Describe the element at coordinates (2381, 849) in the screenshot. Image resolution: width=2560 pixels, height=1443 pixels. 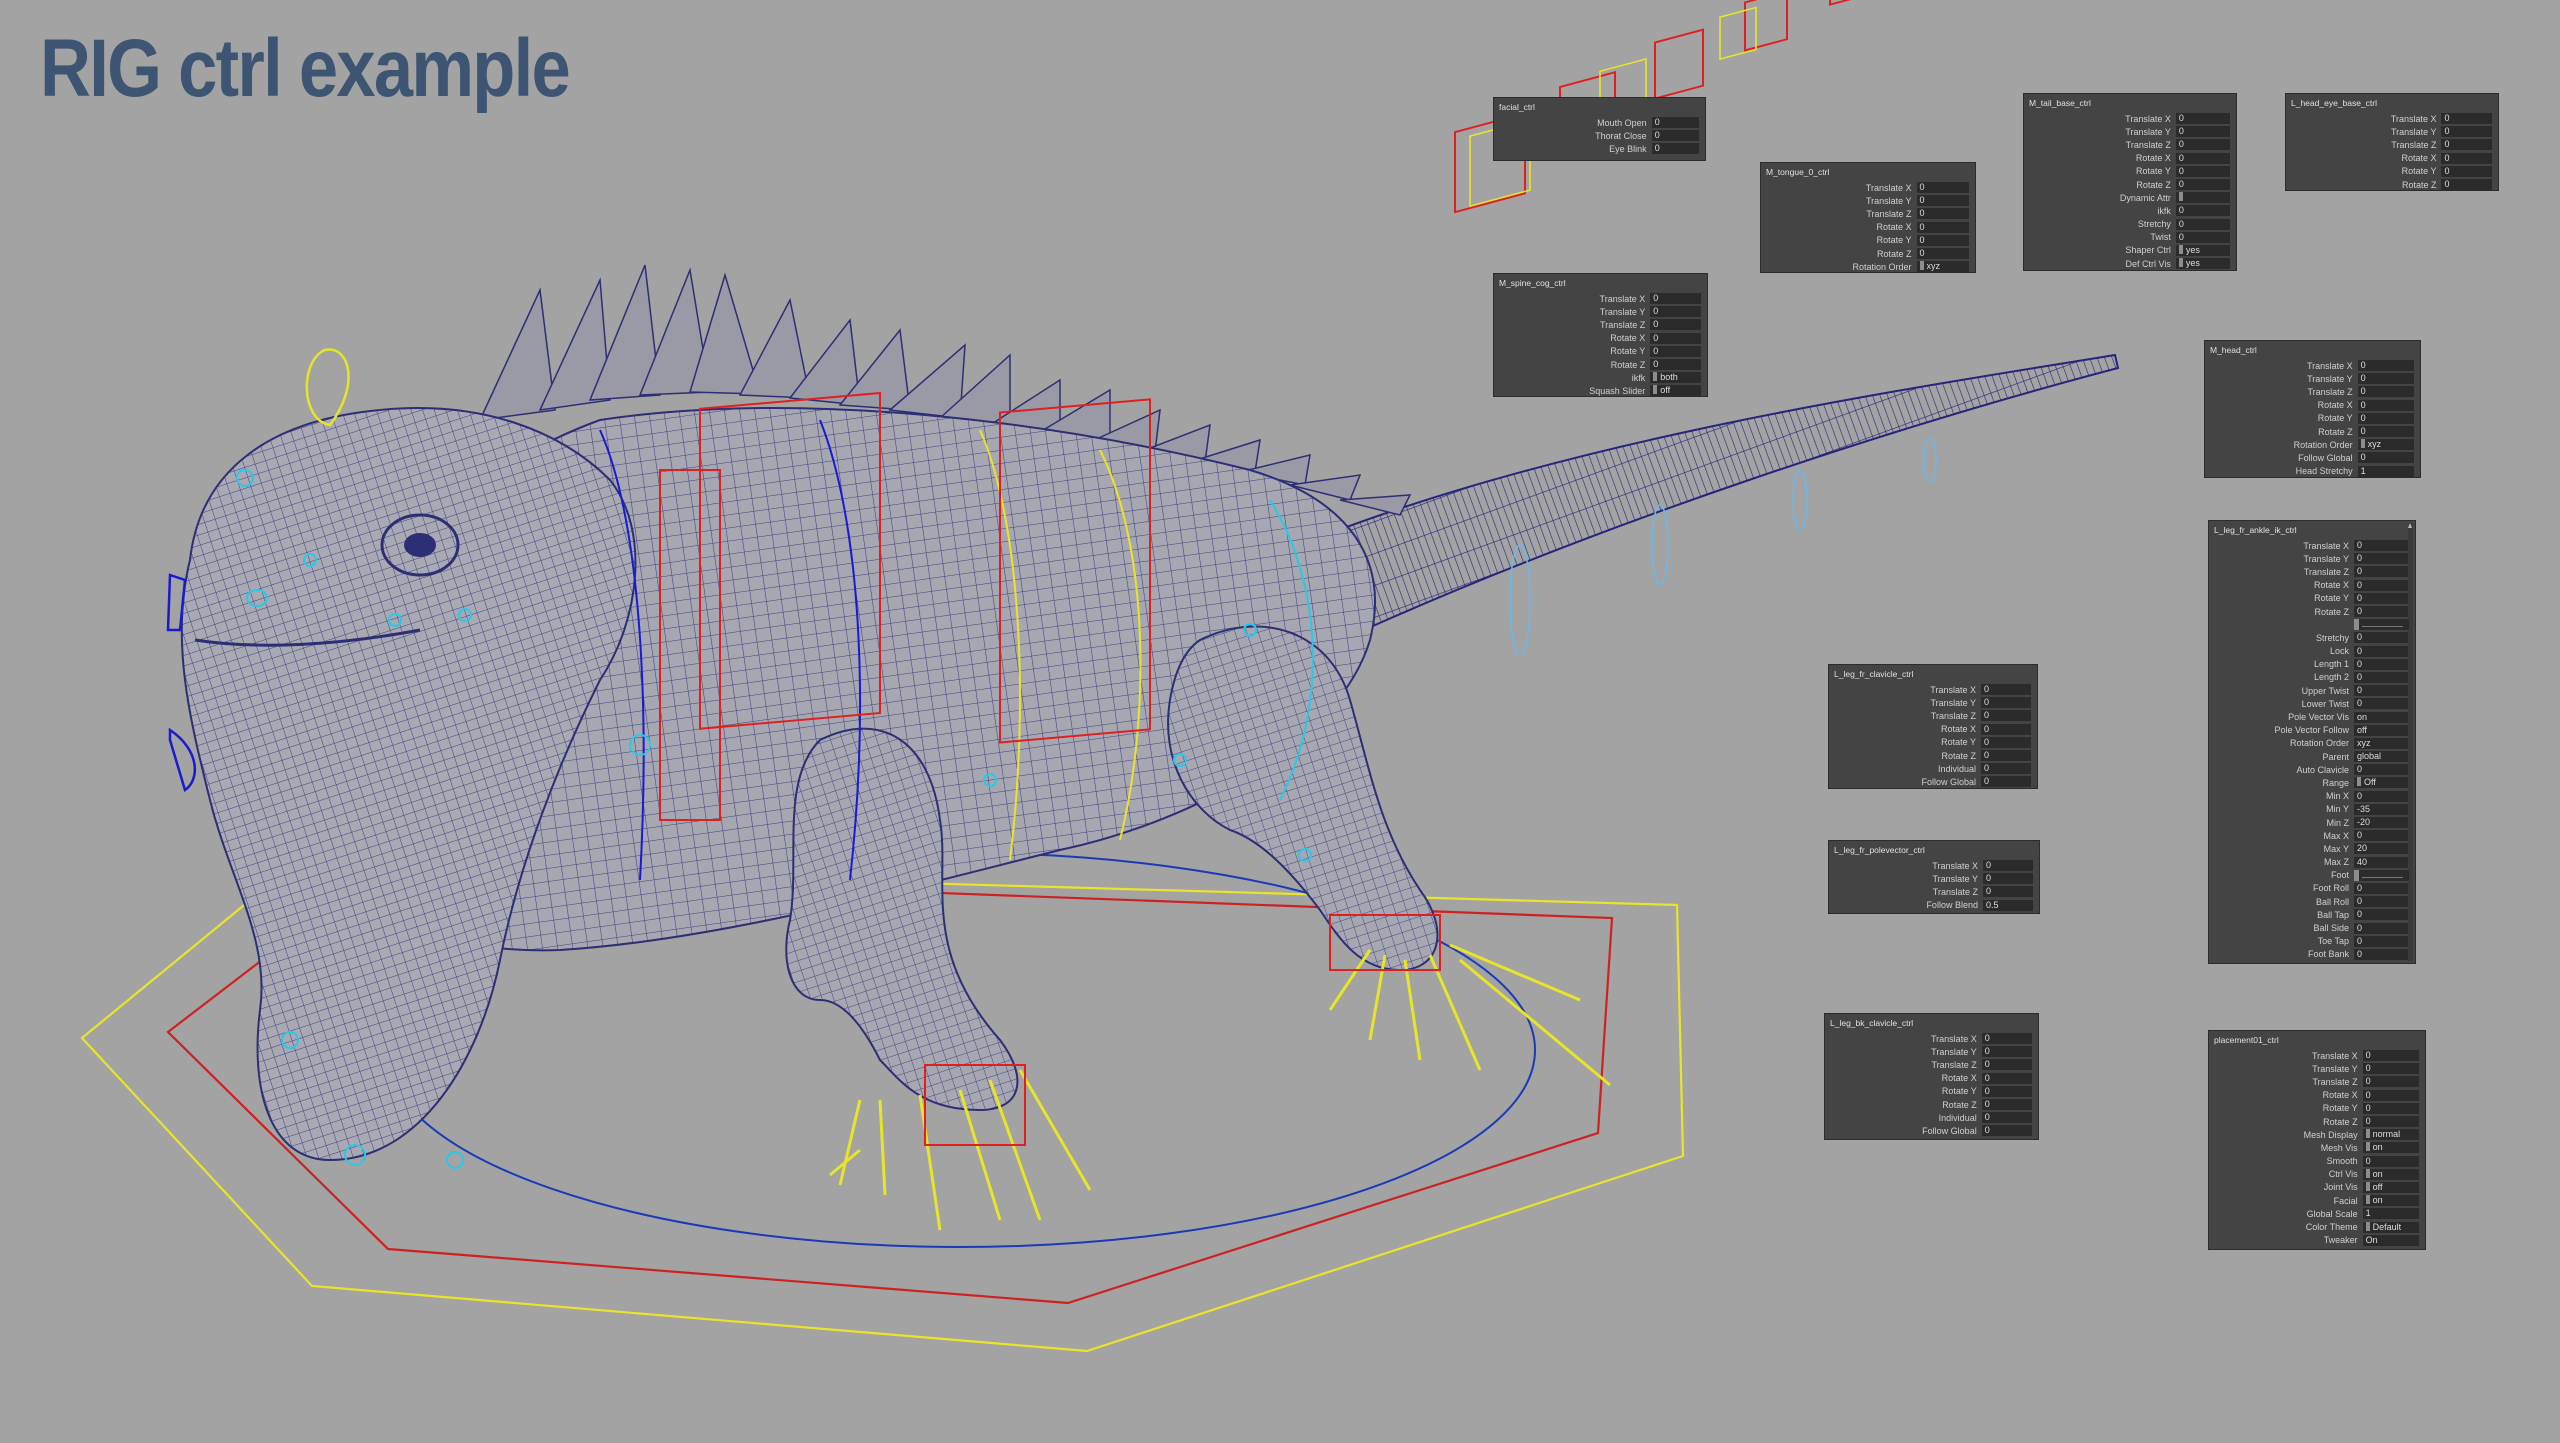
I see `attr-field: 20` at that location.